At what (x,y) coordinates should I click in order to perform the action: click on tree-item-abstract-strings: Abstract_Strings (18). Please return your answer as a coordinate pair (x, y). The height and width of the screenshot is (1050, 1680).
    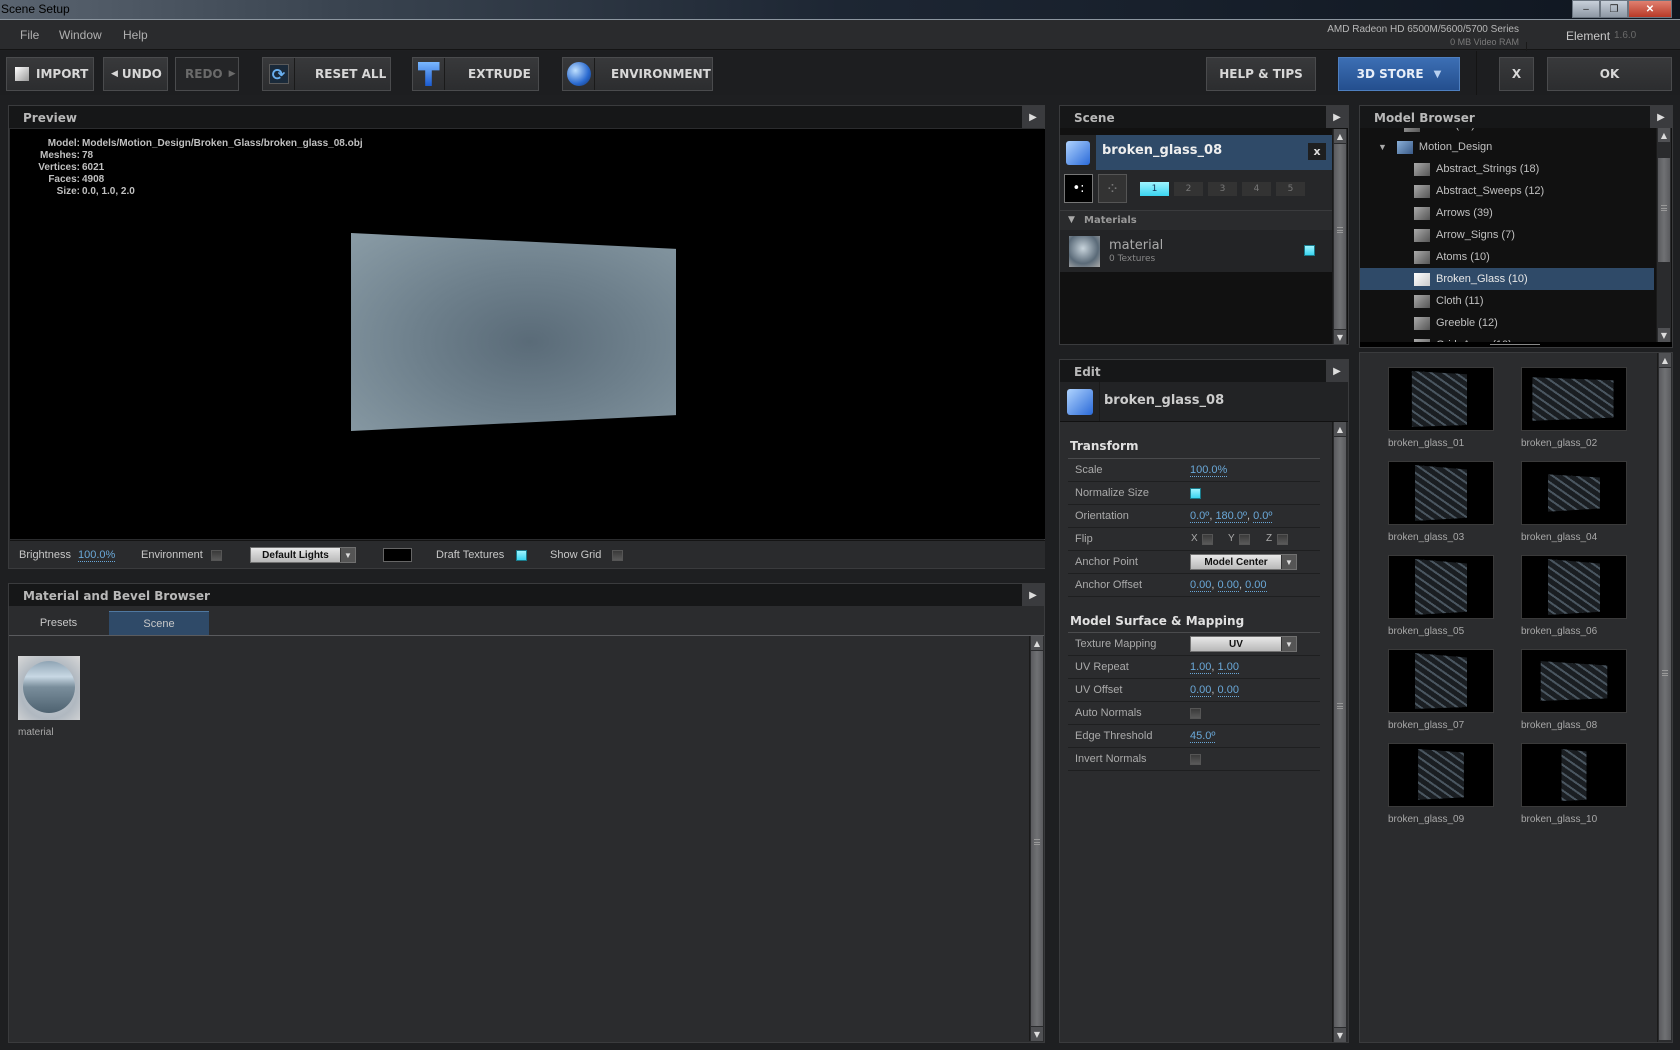
    Looking at the image, I should click on (1507, 169).